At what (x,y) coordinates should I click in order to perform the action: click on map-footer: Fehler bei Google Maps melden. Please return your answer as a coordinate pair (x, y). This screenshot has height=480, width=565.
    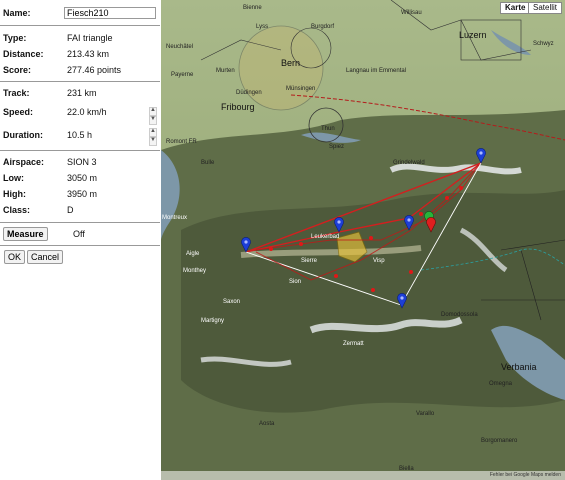
    Looking at the image, I should click on (363, 475).